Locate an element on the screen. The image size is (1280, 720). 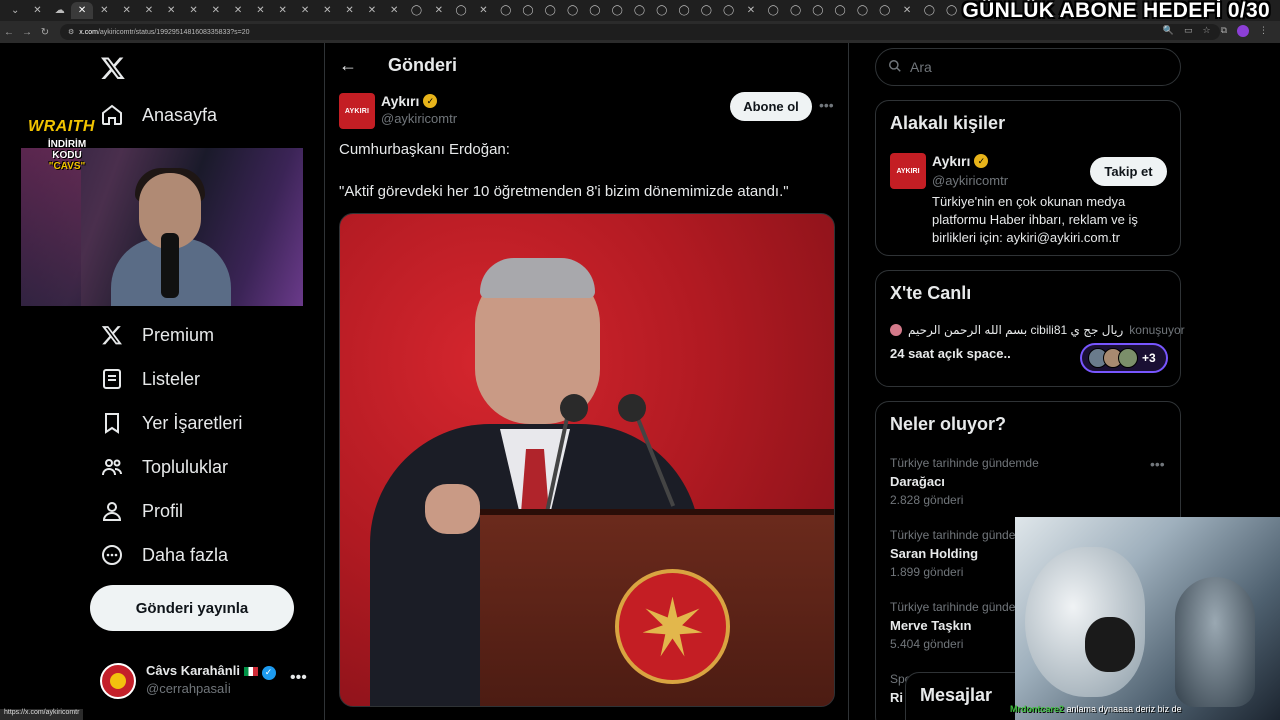
related-avatar: AYKIRI is located at coordinates (908, 171).